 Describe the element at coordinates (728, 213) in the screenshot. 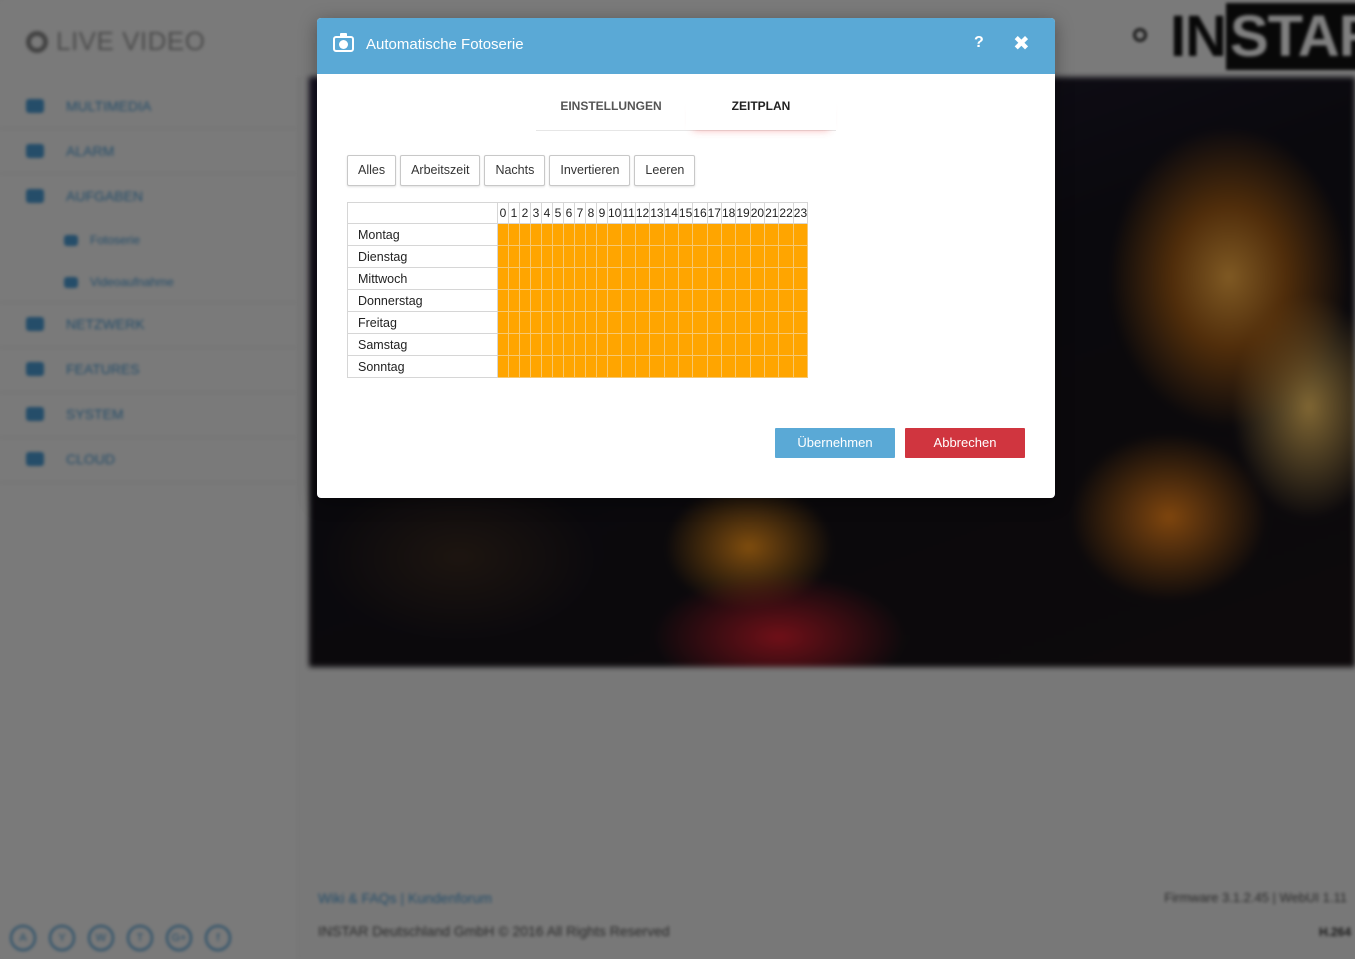

I see `hour-header: 18` at that location.